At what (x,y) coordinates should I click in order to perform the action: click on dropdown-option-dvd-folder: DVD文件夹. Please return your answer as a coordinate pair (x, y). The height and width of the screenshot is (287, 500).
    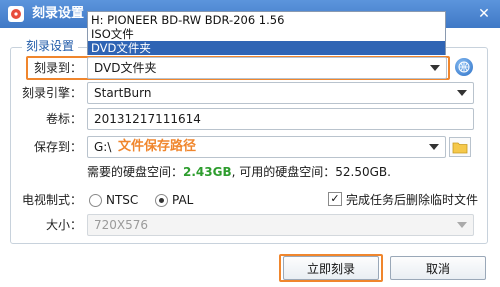
    Looking at the image, I should click on (266, 48).